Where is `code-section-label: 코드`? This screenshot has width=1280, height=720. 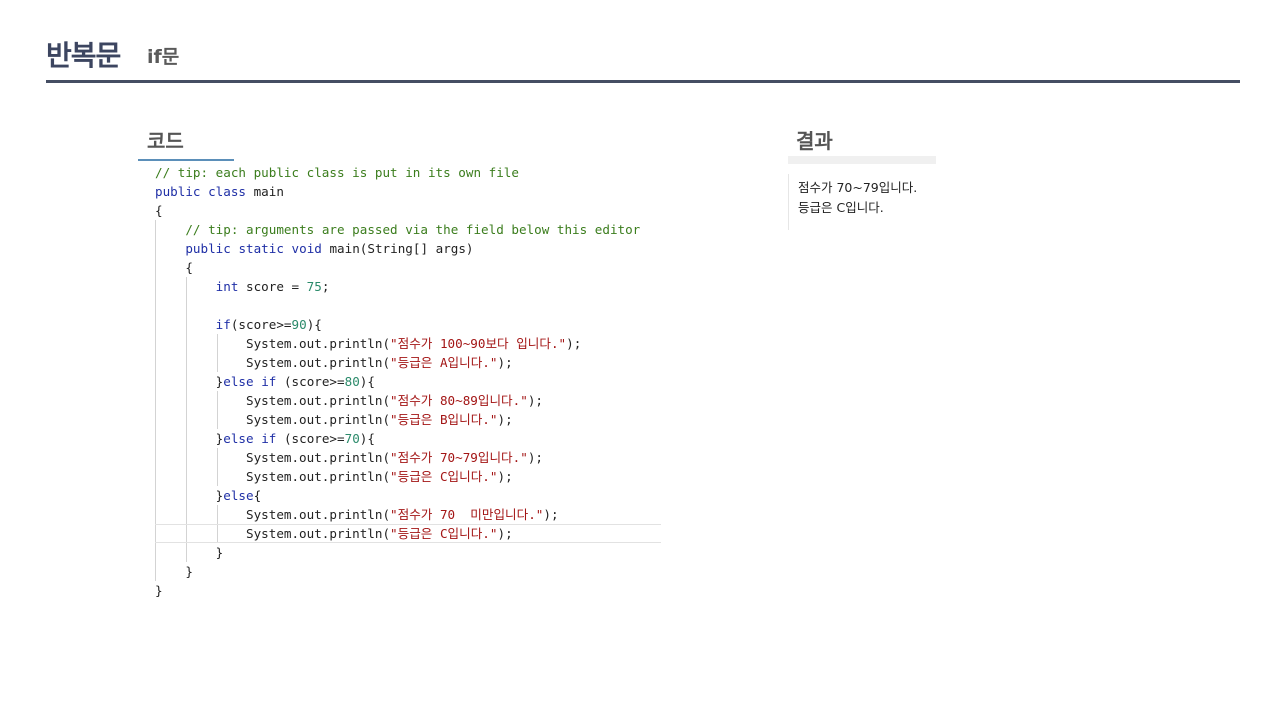 code-section-label: 코드 is located at coordinates (165, 141).